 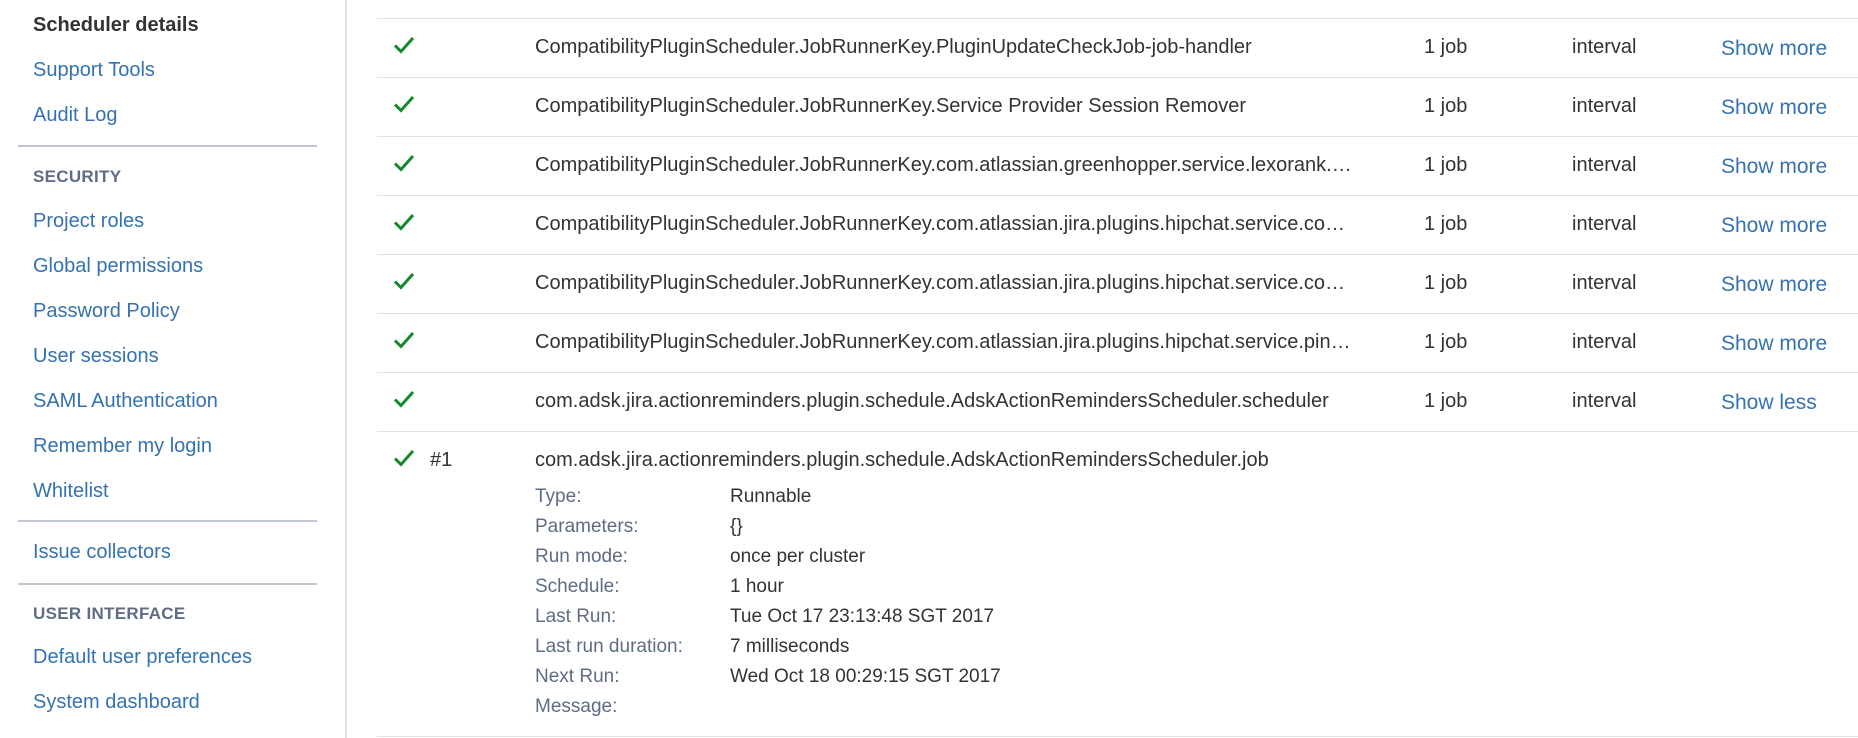 What do you see at coordinates (116, 702) in the screenshot?
I see `sidebar-item-system-dashboard: System dashboard` at bounding box center [116, 702].